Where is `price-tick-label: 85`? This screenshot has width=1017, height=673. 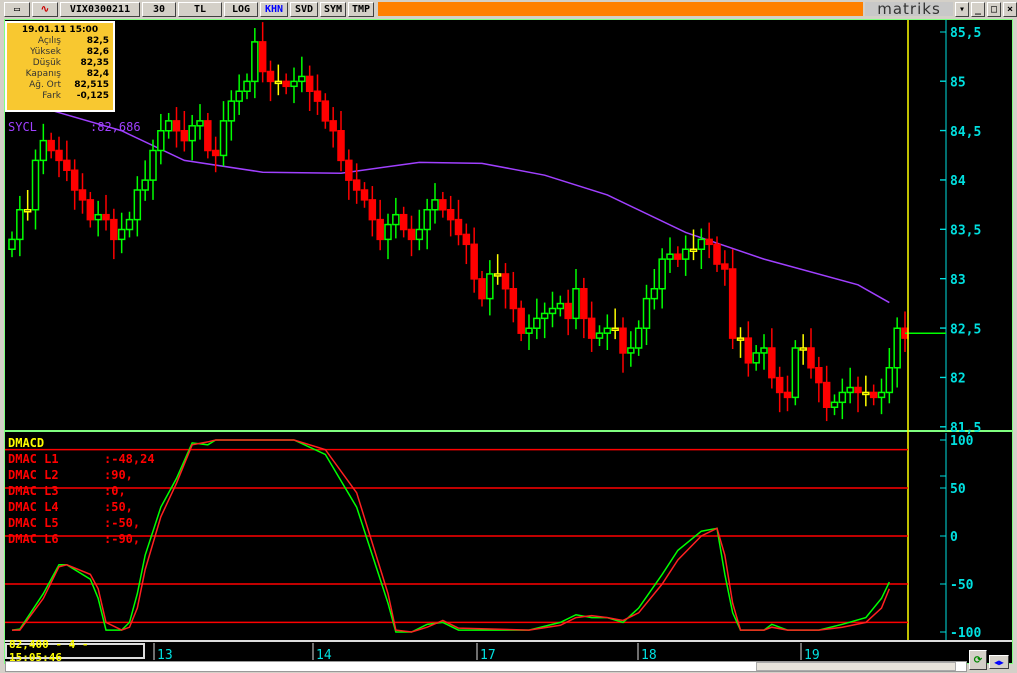 price-tick-label: 85 is located at coordinates (958, 82).